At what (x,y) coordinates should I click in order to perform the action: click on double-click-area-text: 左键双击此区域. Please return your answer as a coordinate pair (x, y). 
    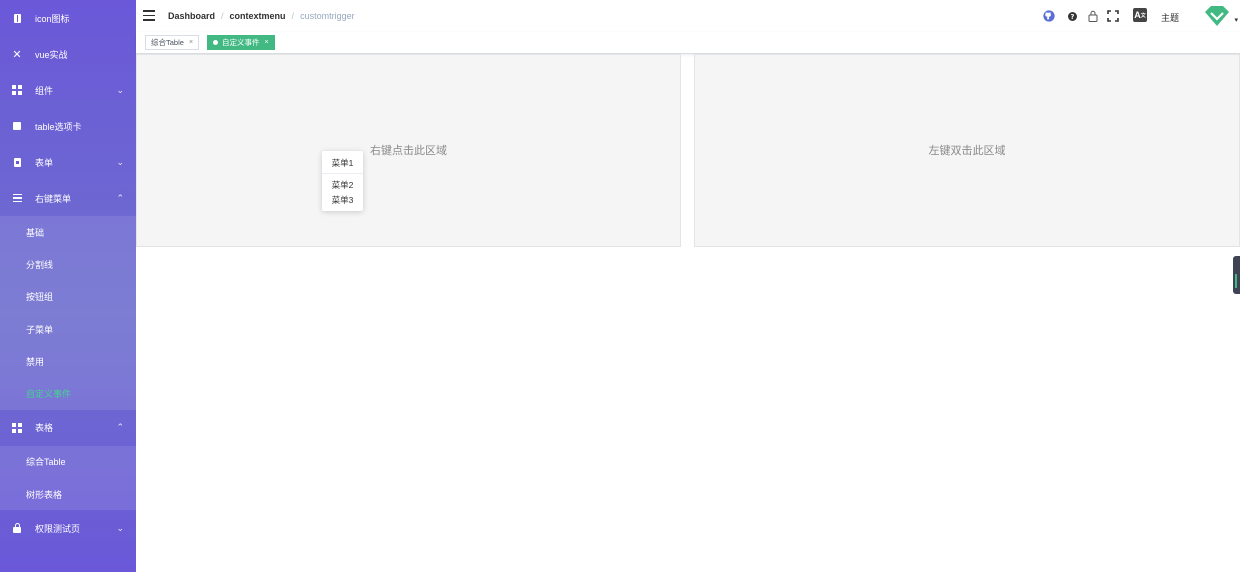
    Looking at the image, I should click on (967, 150).